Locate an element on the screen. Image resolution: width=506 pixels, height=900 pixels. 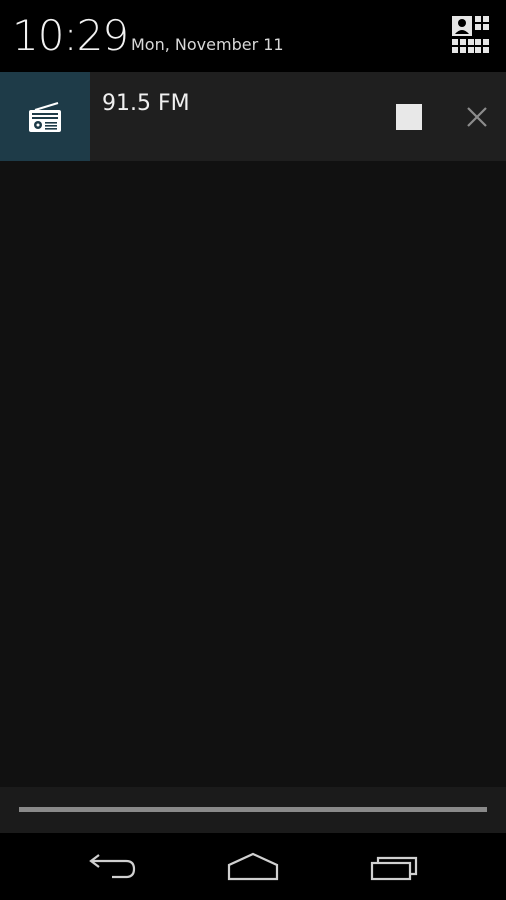
home-icon is located at coordinates (253, 866).